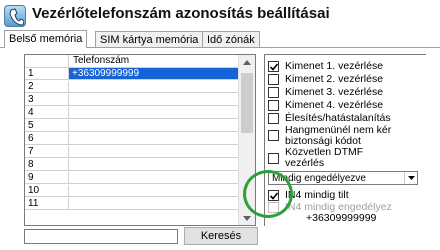 Image resolution: width=440 pixels, height=250 pixels. I want to click on row-number: 3, so click(47, 100).